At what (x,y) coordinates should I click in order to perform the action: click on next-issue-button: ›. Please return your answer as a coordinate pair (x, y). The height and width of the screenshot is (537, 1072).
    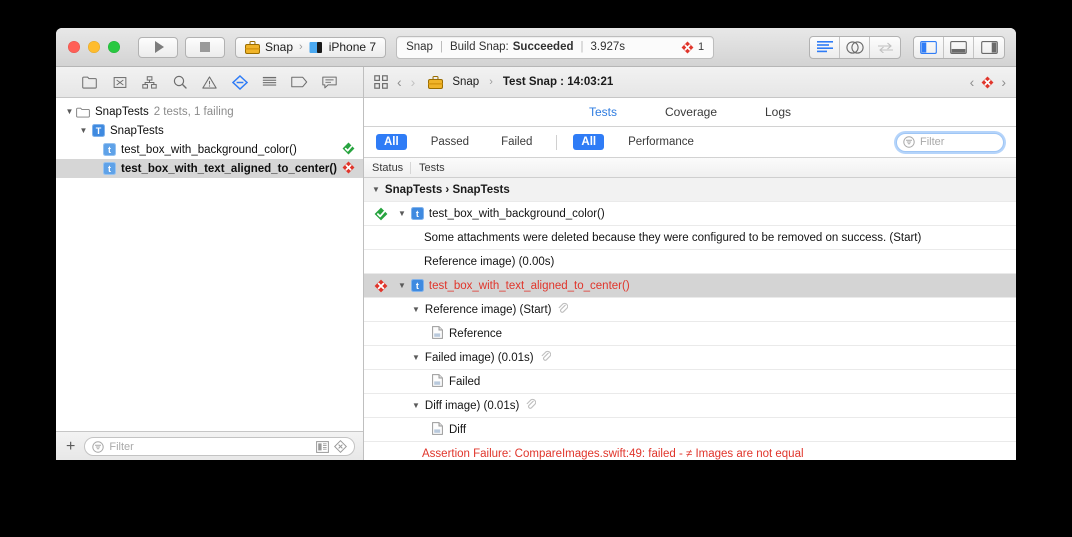
    Looking at the image, I should click on (1003, 82).